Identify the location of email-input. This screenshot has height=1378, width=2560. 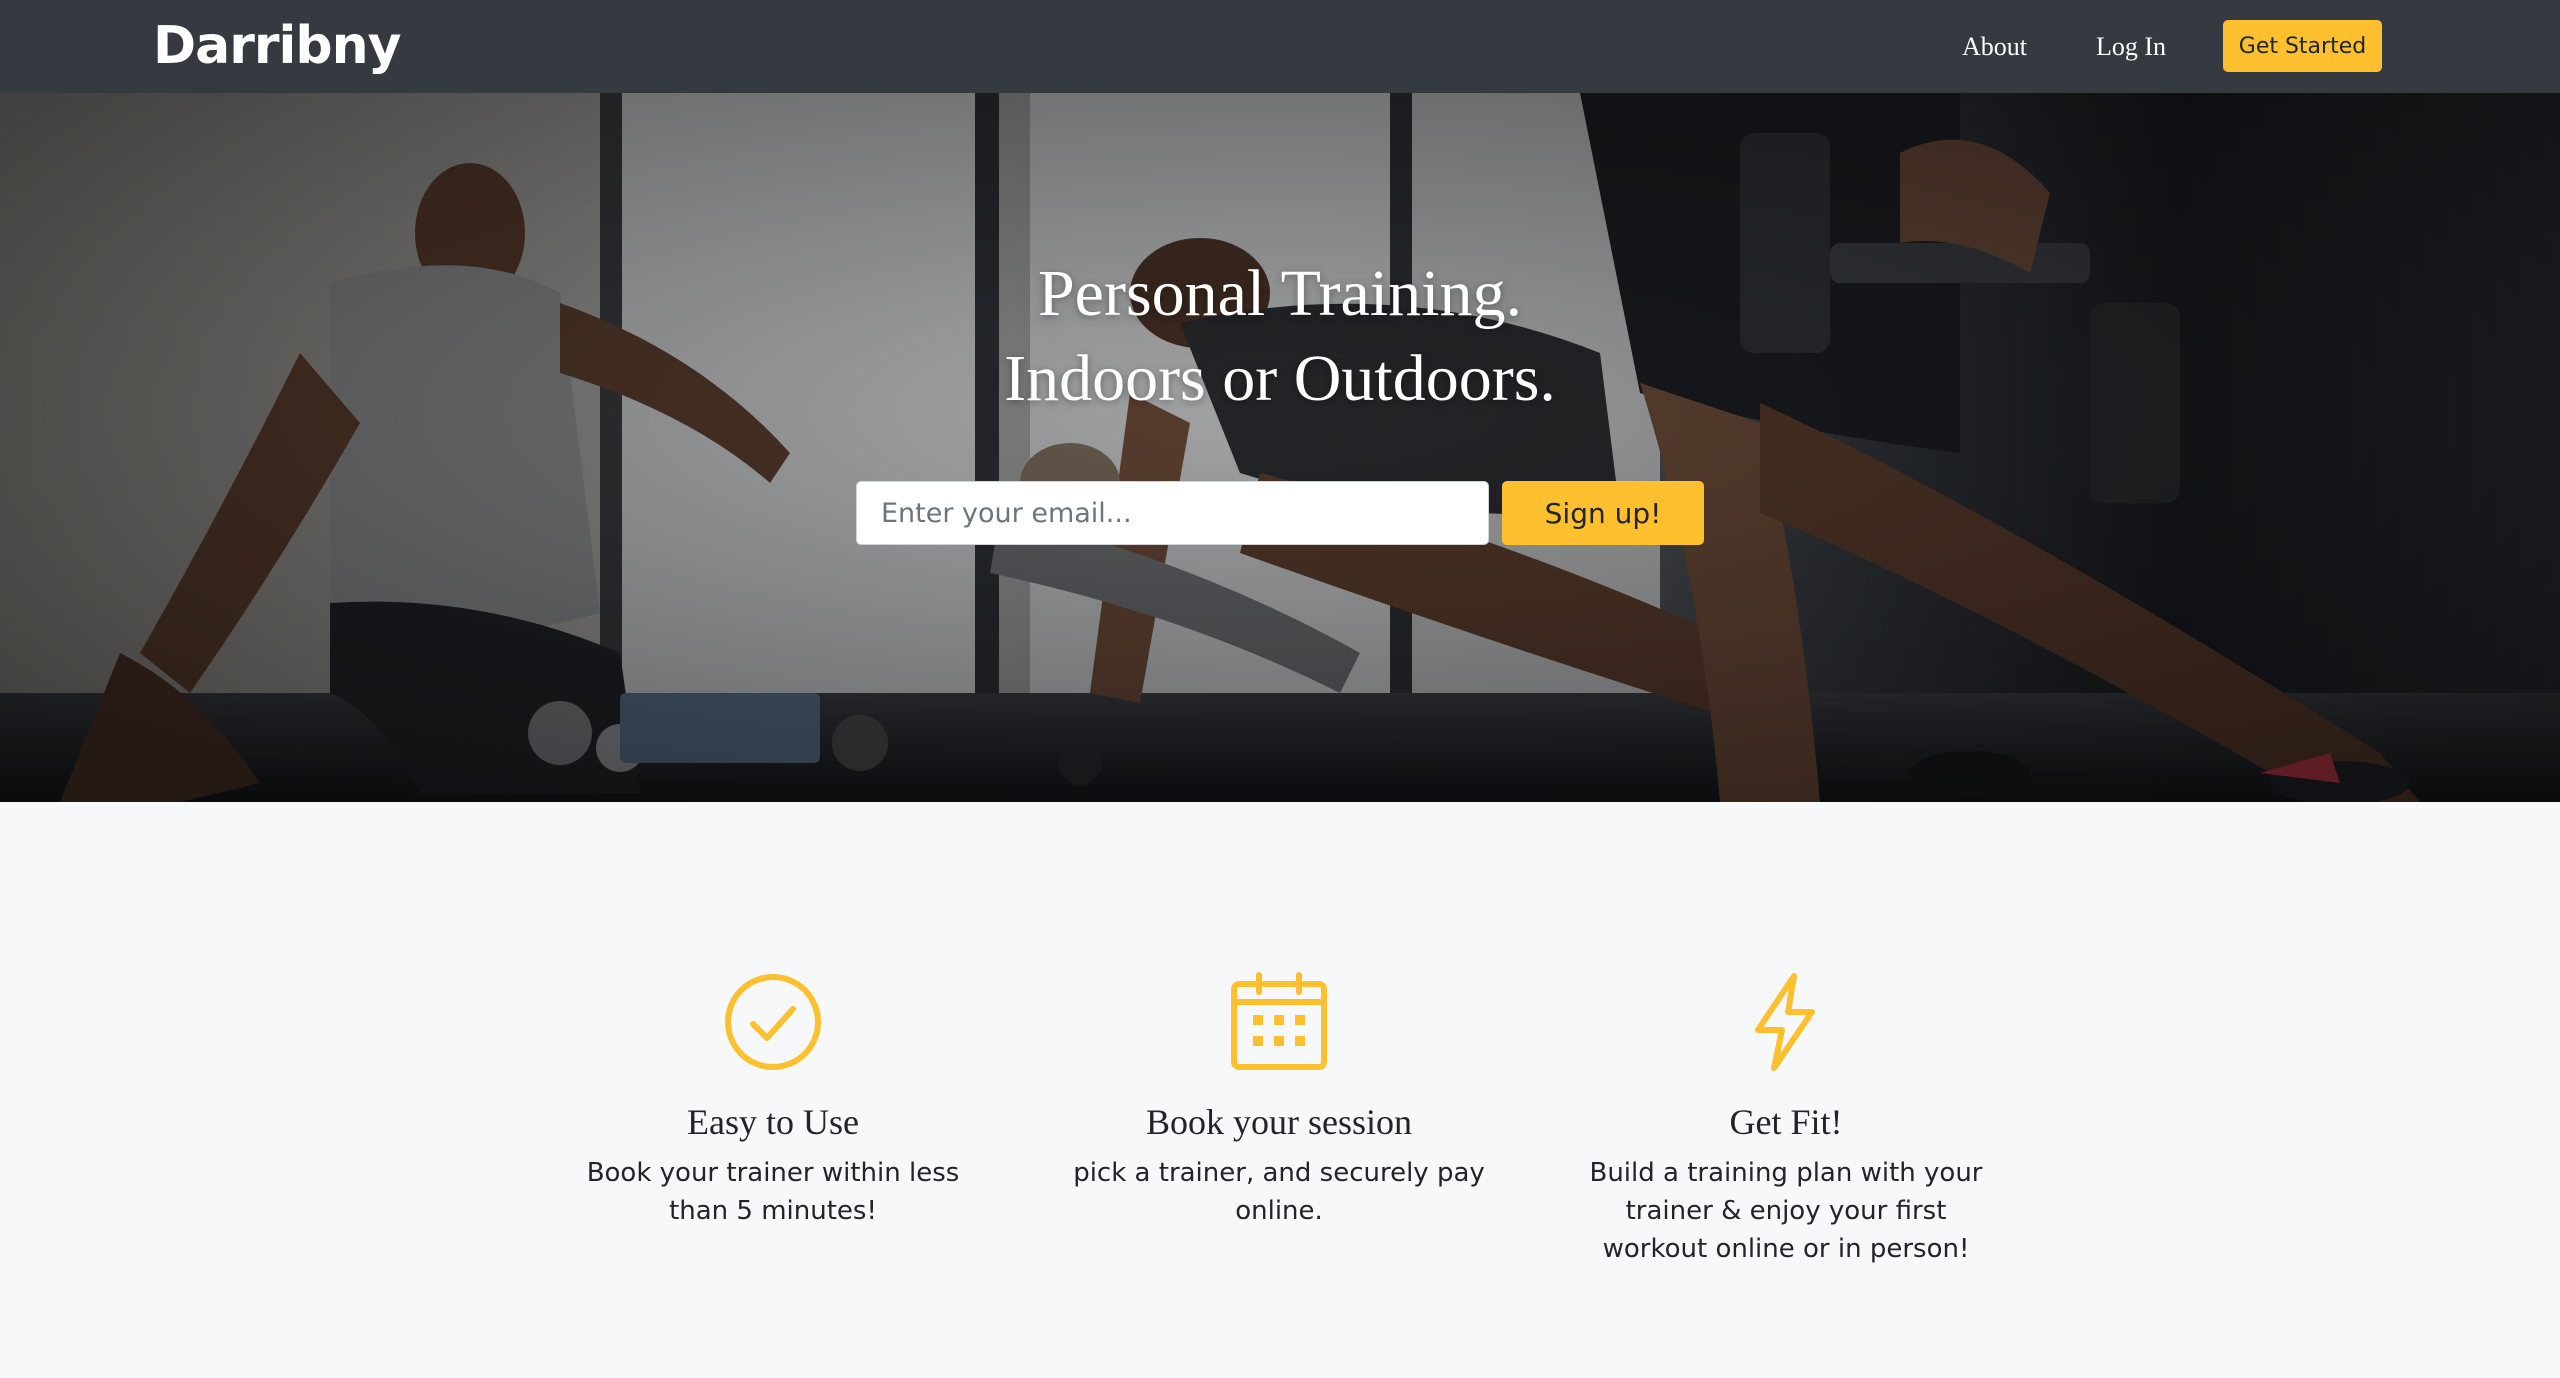
(1172, 513).